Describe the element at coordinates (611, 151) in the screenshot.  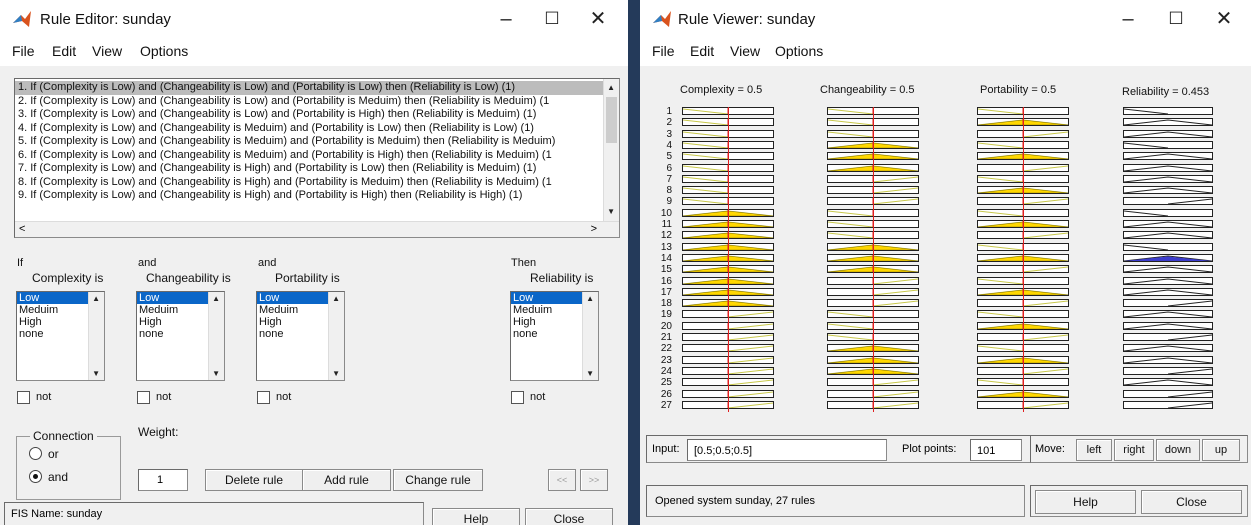
I see `rule-list-vscroll: ▲ ▼` at that location.